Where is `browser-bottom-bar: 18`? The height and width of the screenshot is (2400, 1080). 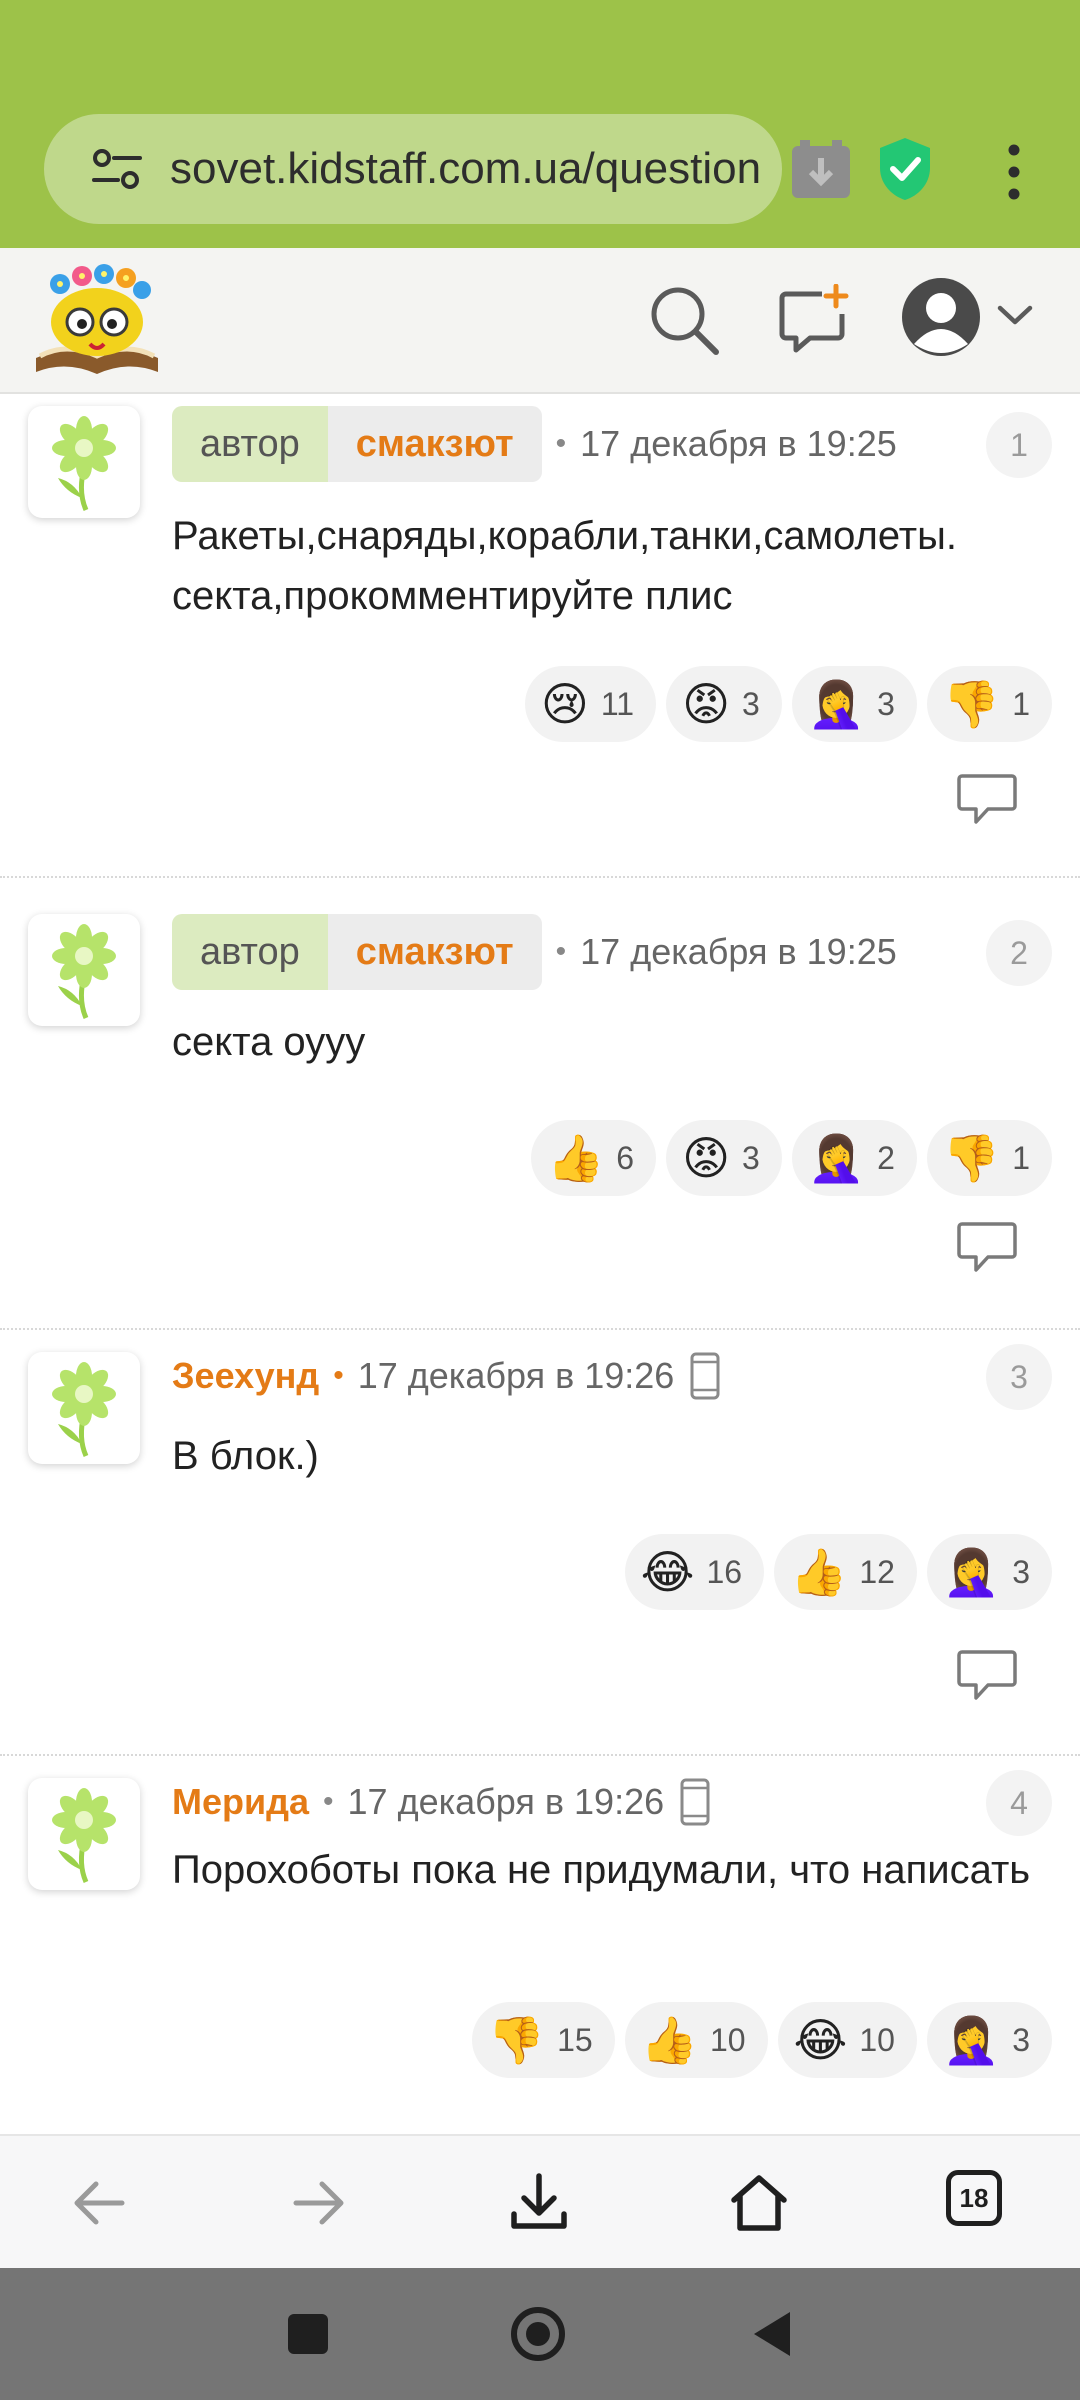
browser-bottom-bar: 18 is located at coordinates (540, 2201).